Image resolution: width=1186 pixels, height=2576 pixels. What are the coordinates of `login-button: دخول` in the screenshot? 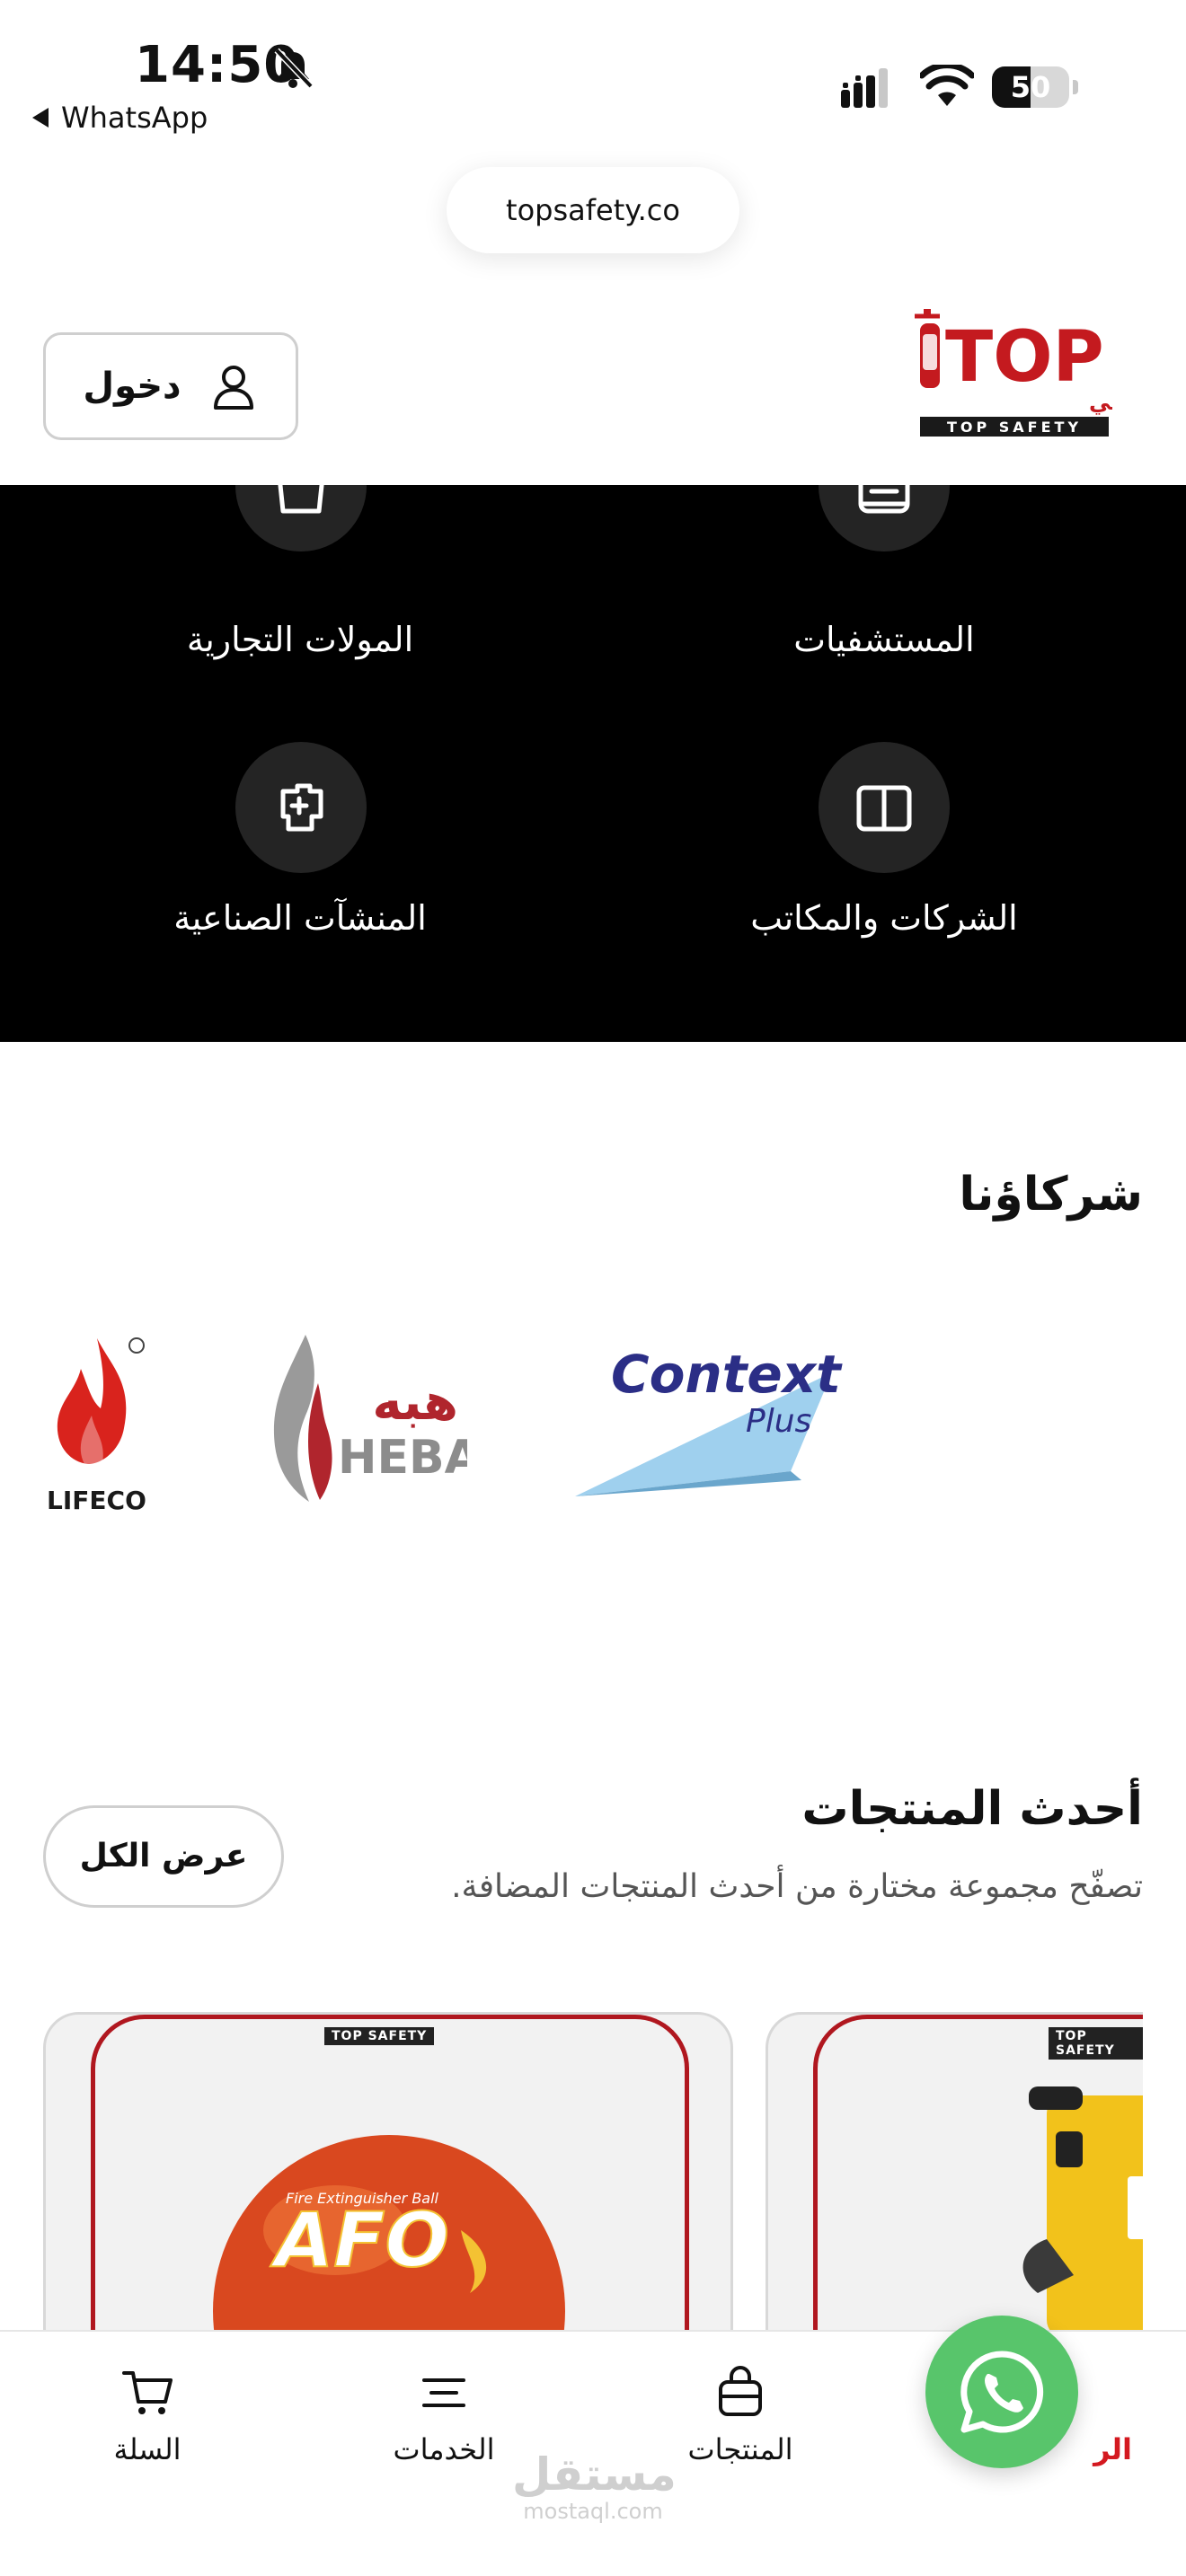 It's located at (170, 386).